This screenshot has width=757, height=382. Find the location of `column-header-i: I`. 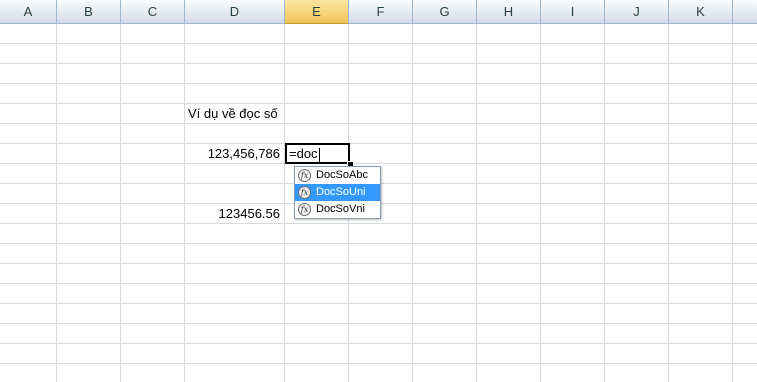

column-header-i: I is located at coordinates (573, 12).